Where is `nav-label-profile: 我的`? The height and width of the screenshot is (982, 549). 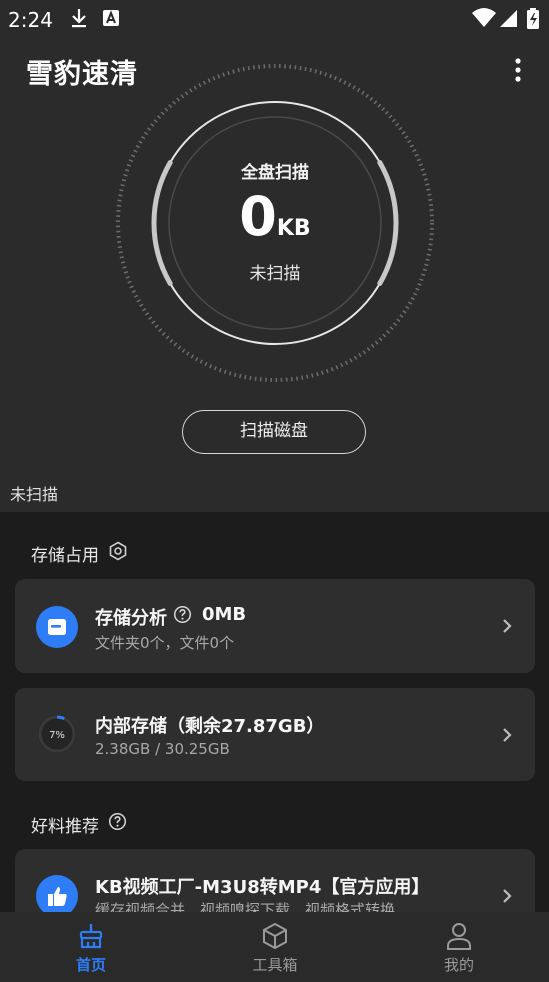
nav-label-profile: 我的 is located at coordinates (458, 965).